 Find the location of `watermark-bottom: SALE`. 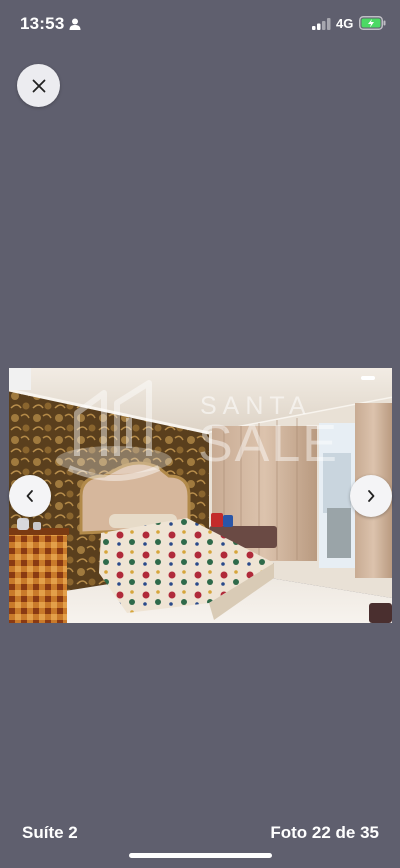

watermark-bottom: SALE is located at coordinates (268, 444).